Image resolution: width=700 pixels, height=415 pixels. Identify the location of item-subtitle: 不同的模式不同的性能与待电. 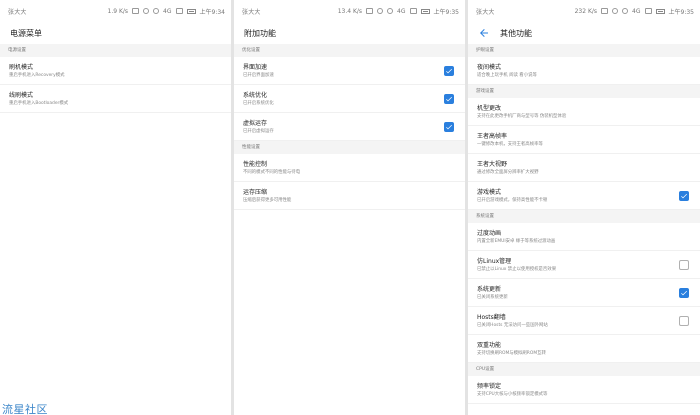
(272, 172).